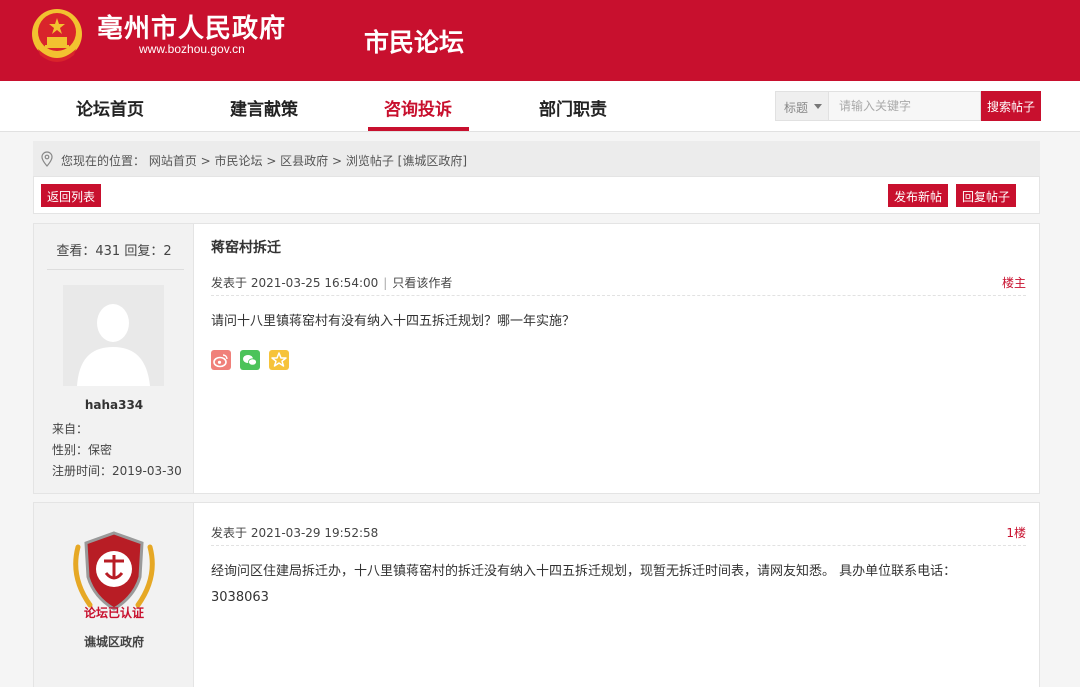 The image size is (1080, 687). I want to click on reply-post-button: 回复帖子, so click(986, 195).